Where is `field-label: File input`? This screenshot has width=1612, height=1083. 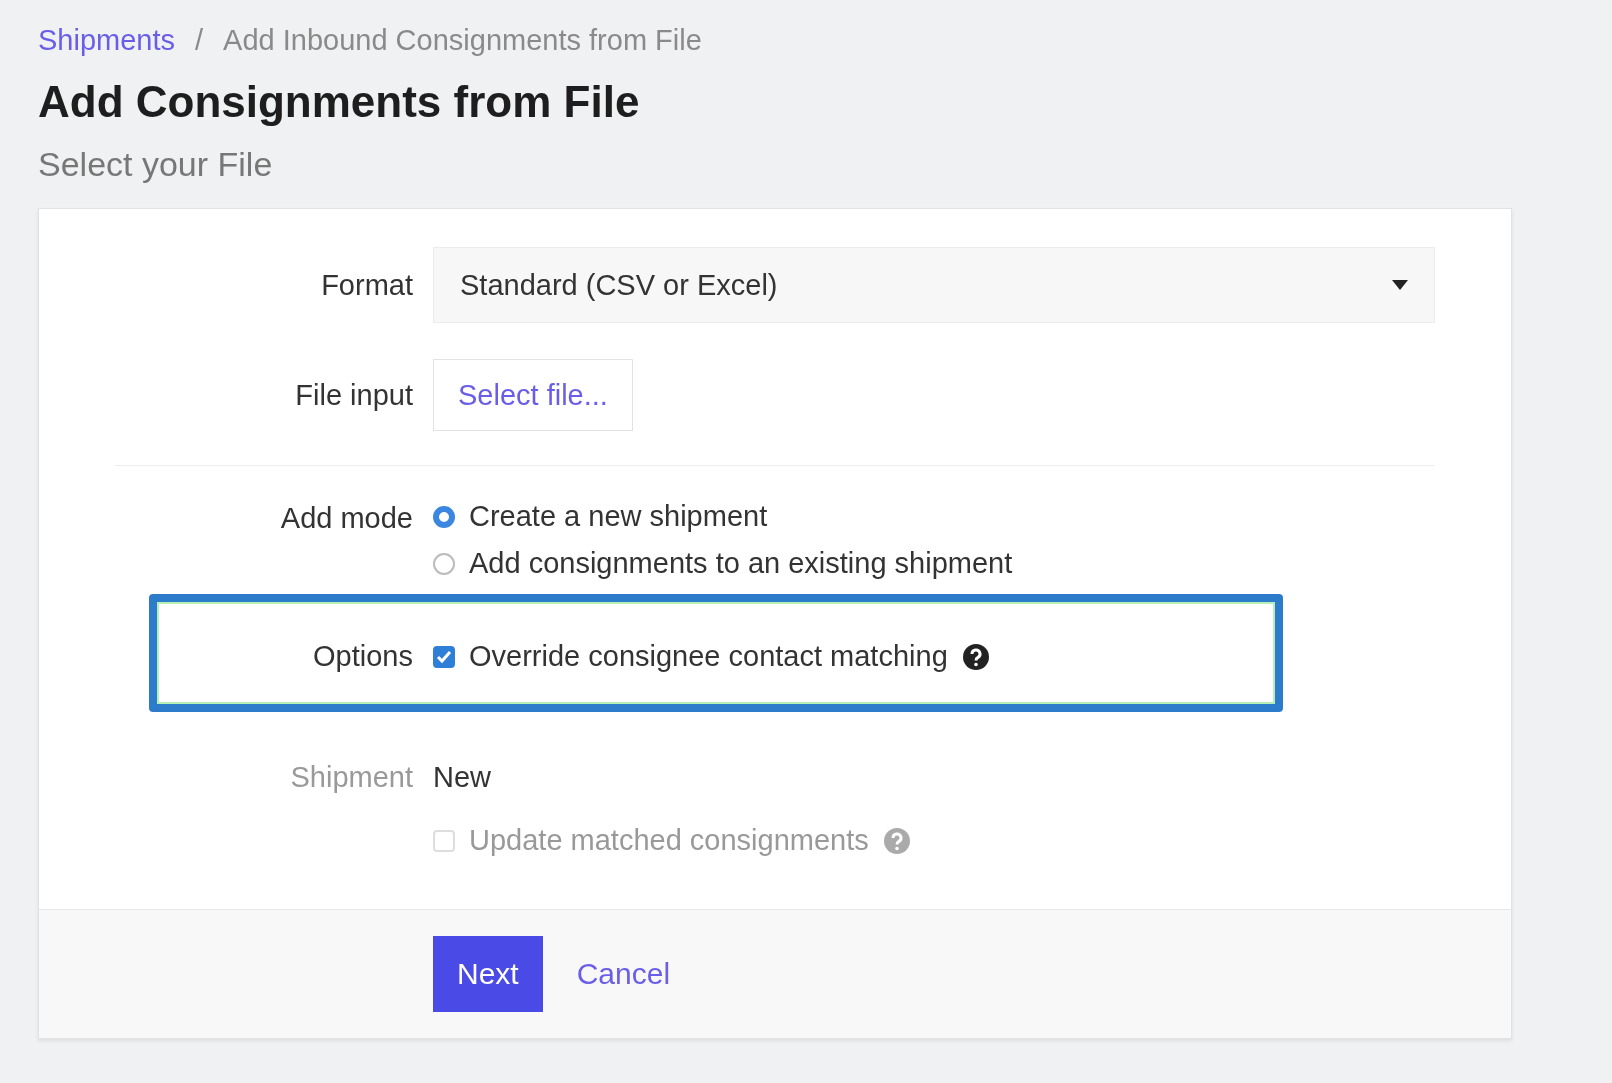
field-label: File input is located at coordinates (354, 395).